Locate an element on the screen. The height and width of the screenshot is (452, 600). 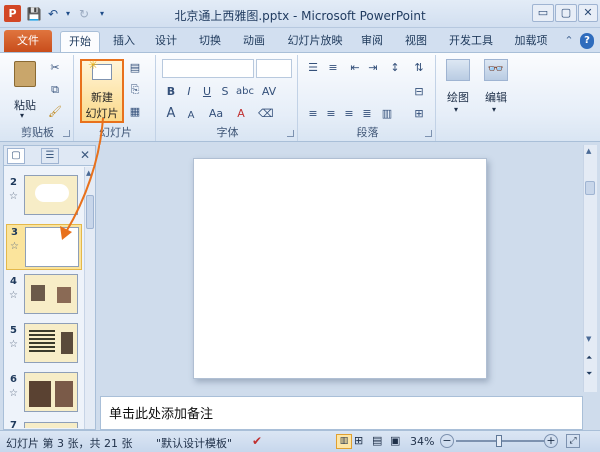
slides-tab-icon: ▢ is located at coordinates (16, 156).